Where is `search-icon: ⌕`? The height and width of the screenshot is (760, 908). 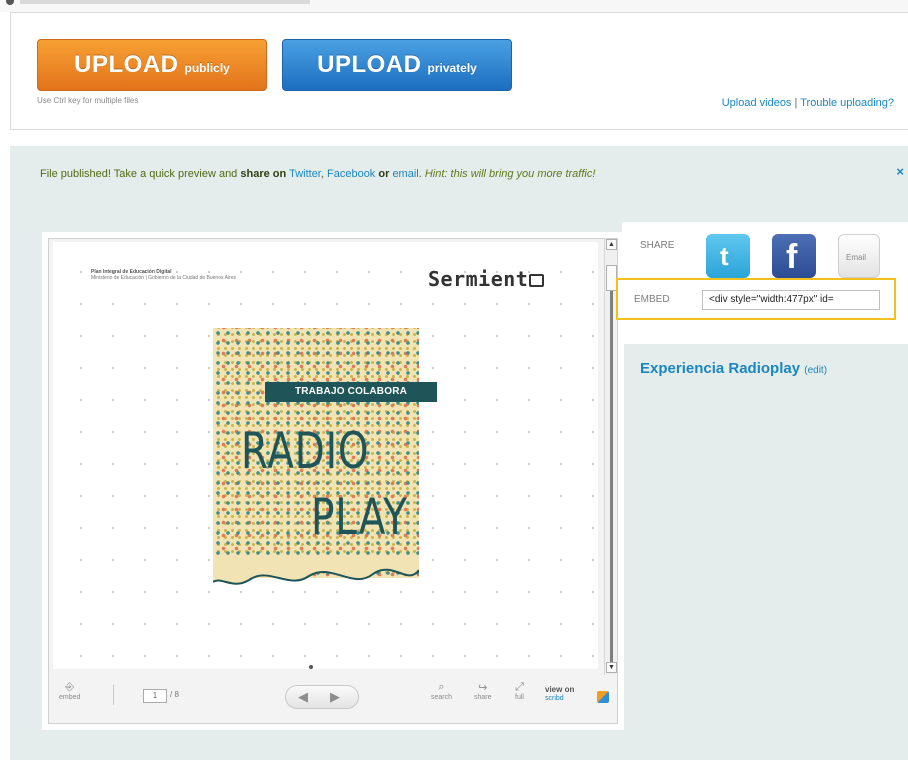
search-icon: ⌕ is located at coordinates (441, 687).